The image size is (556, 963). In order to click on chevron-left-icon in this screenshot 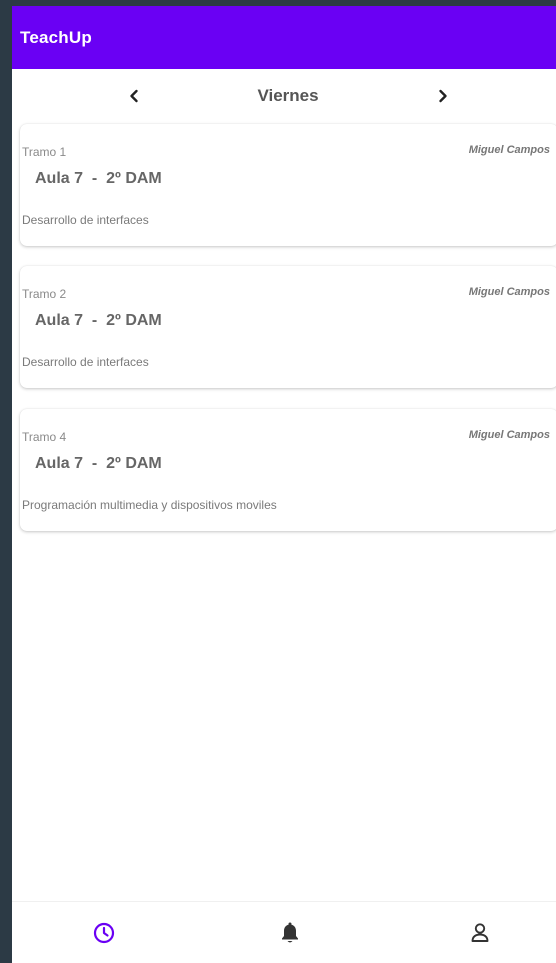, I will do `click(134, 96)`.